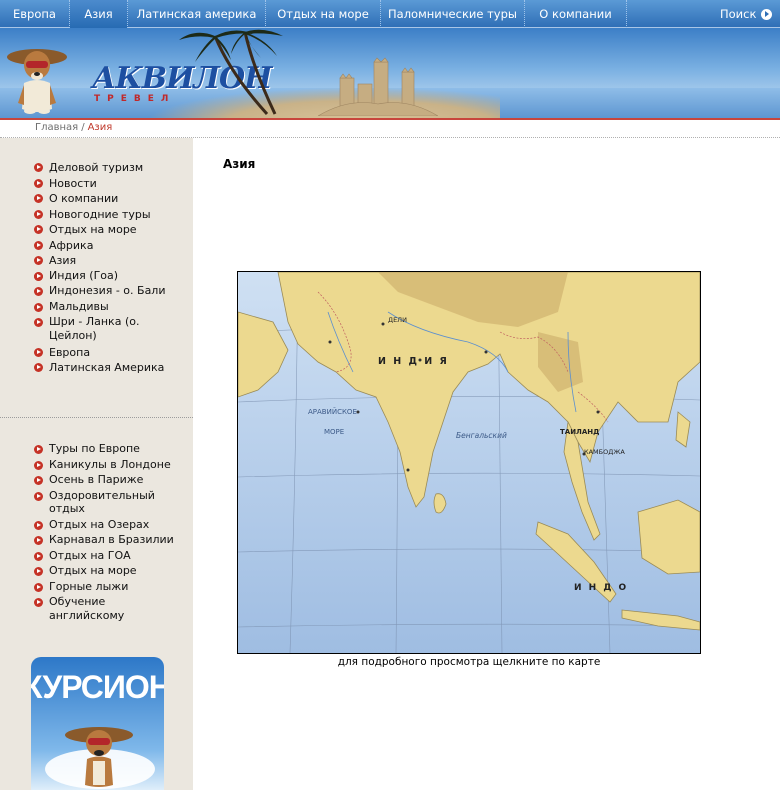 Image resolution: width=780 pixels, height=790 pixels. Describe the element at coordinates (104, 230) in the screenshot. I see `sidebar-item-sea-holidays: Отдых на море` at that location.